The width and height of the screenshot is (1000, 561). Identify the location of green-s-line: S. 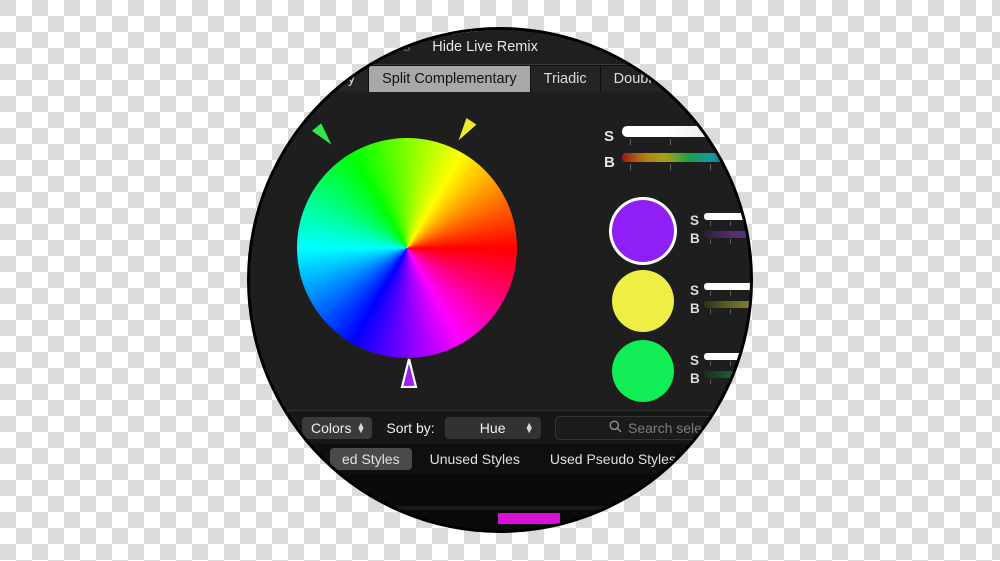
(720, 360).